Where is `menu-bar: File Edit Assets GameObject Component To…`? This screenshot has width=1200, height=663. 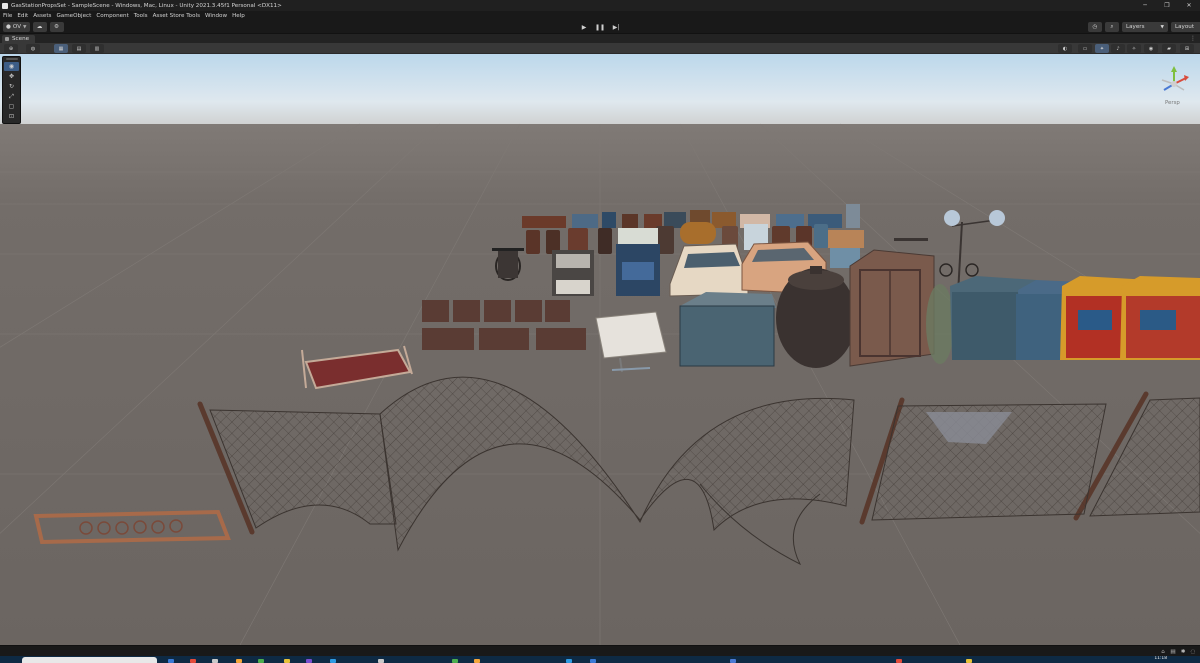 menu-bar: File Edit Assets GameObject Component To… is located at coordinates (600, 15).